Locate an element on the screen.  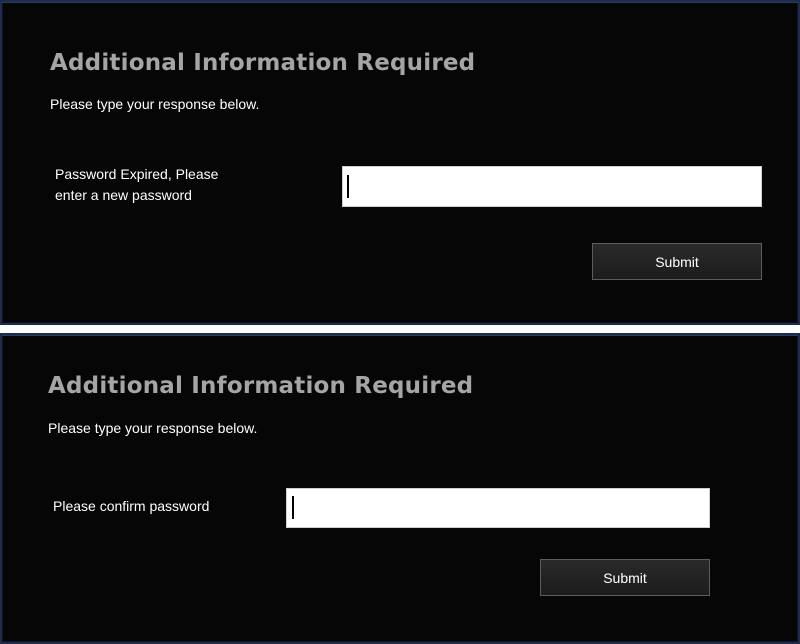
confirm-password-input is located at coordinates (498, 508).